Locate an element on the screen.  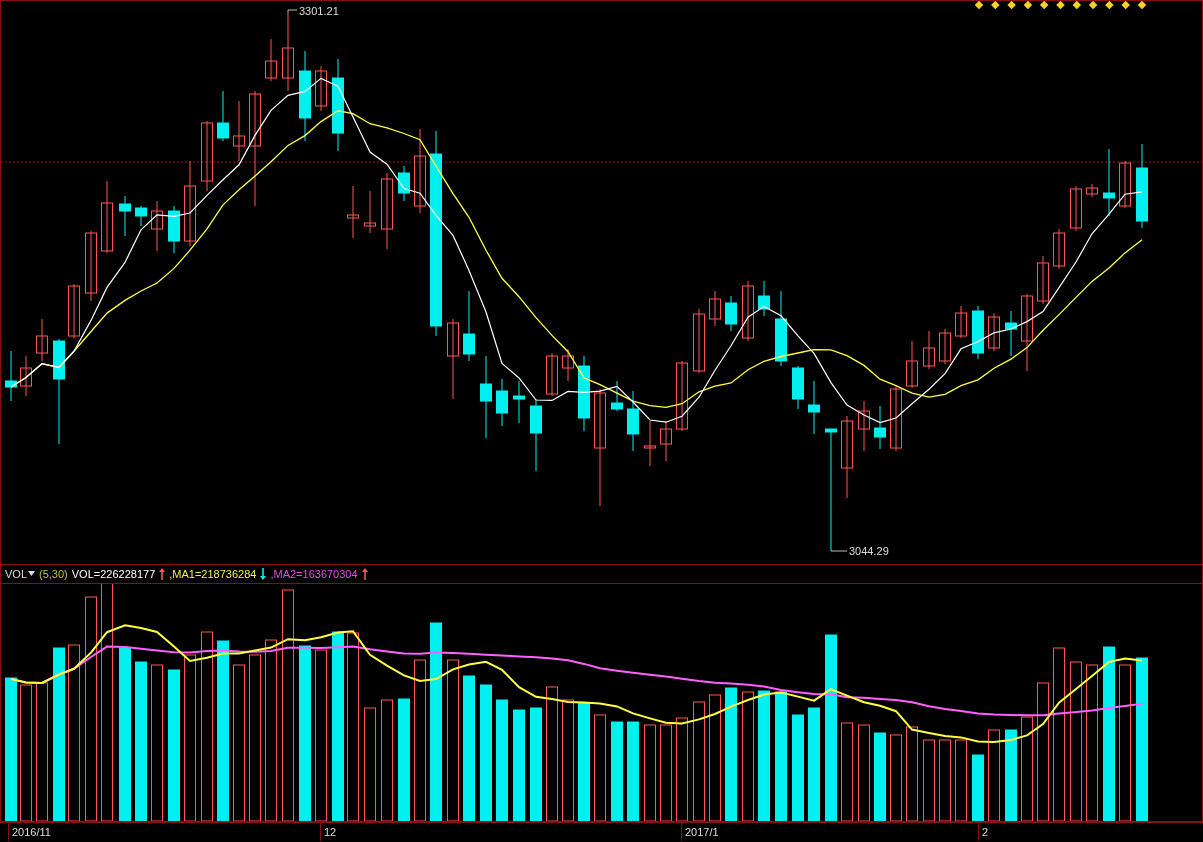
indicator-value: VOL=226228177 is located at coordinates (113, 573).